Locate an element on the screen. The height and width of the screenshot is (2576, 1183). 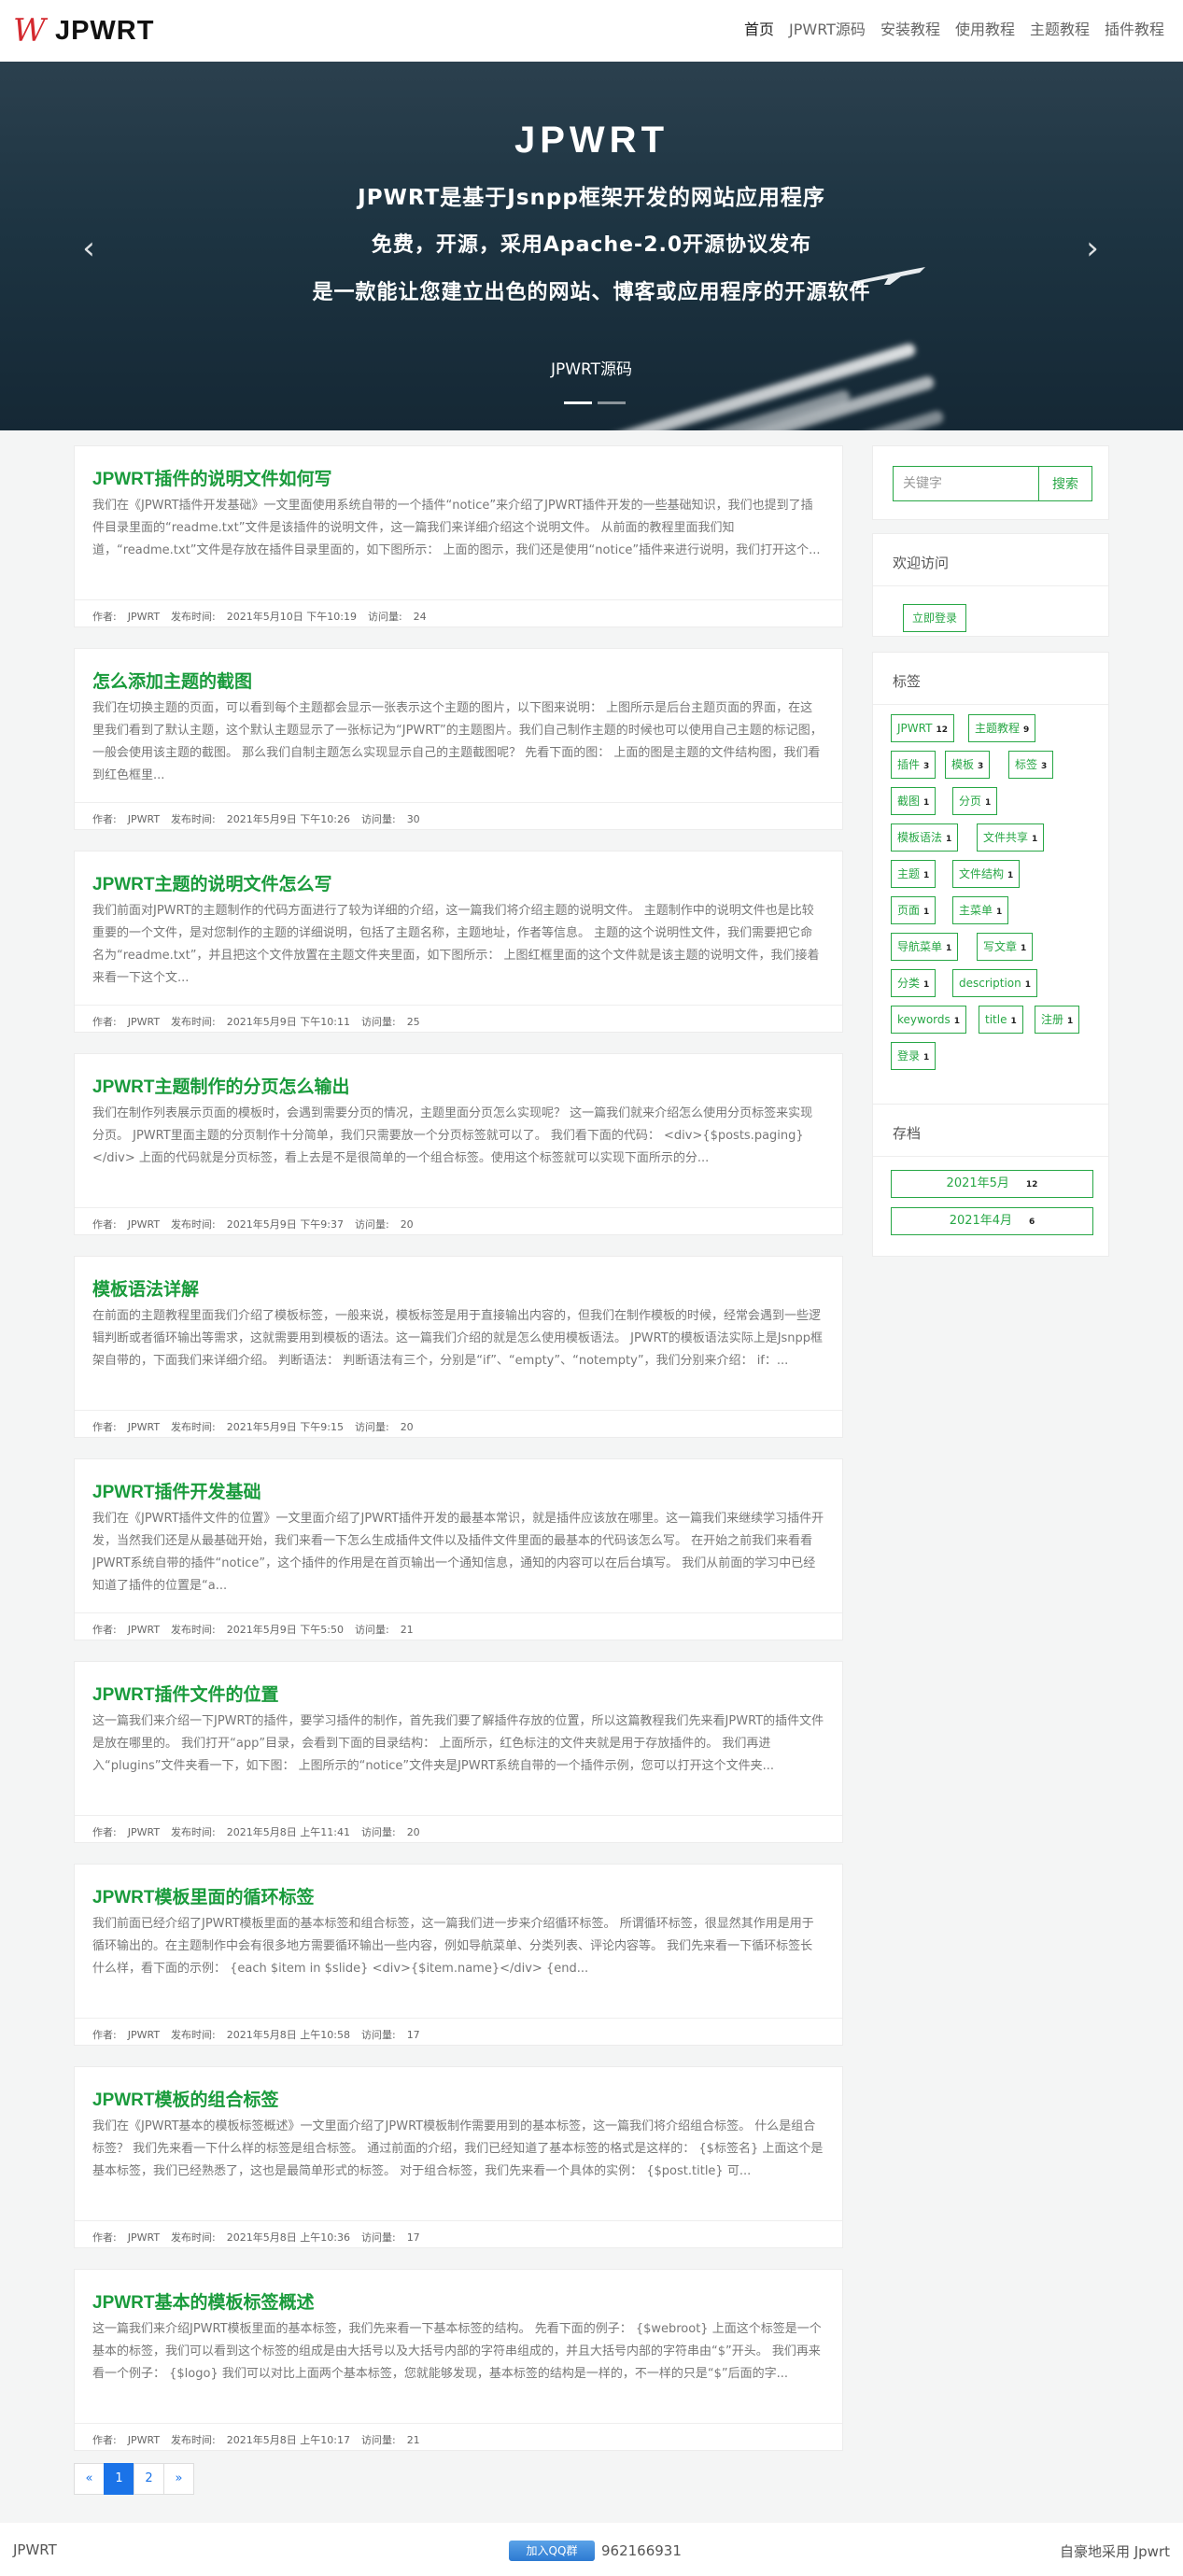
tag-screenshot: 截图 1 is located at coordinates (914, 801).